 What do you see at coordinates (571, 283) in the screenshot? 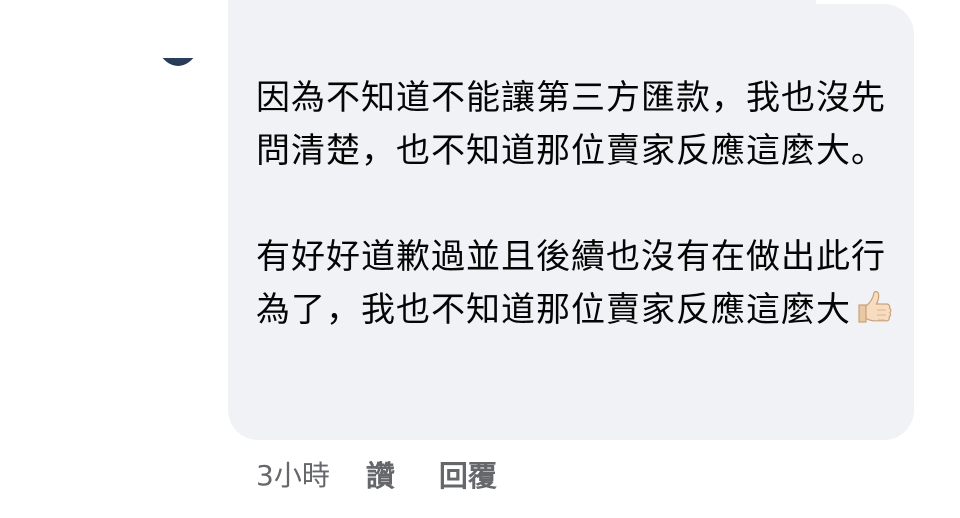
I see `comment-paragraph-2-text: 有好好道歉過並且後續也沒有在做出此行為了，我也不知道那位賣家反應這麼大` at bounding box center [571, 283].